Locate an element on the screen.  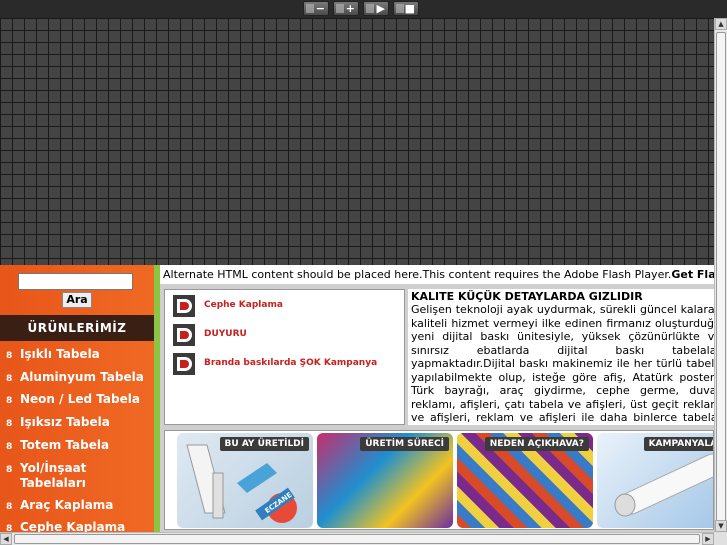
scrollbar-corner is located at coordinates (720, 538).